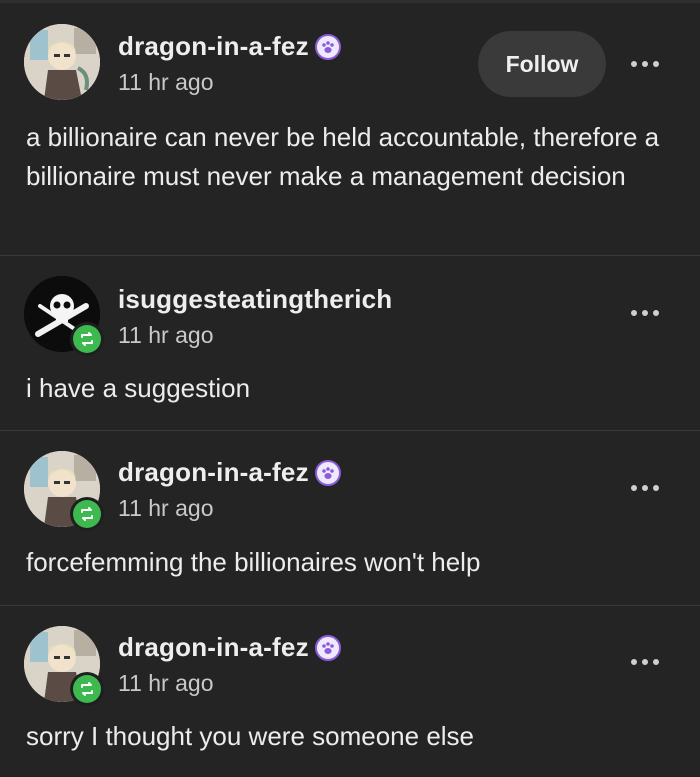  Describe the element at coordinates (250, 736) in the screenshot. I see `post-text: sorry I thought you were someone else` at that location.